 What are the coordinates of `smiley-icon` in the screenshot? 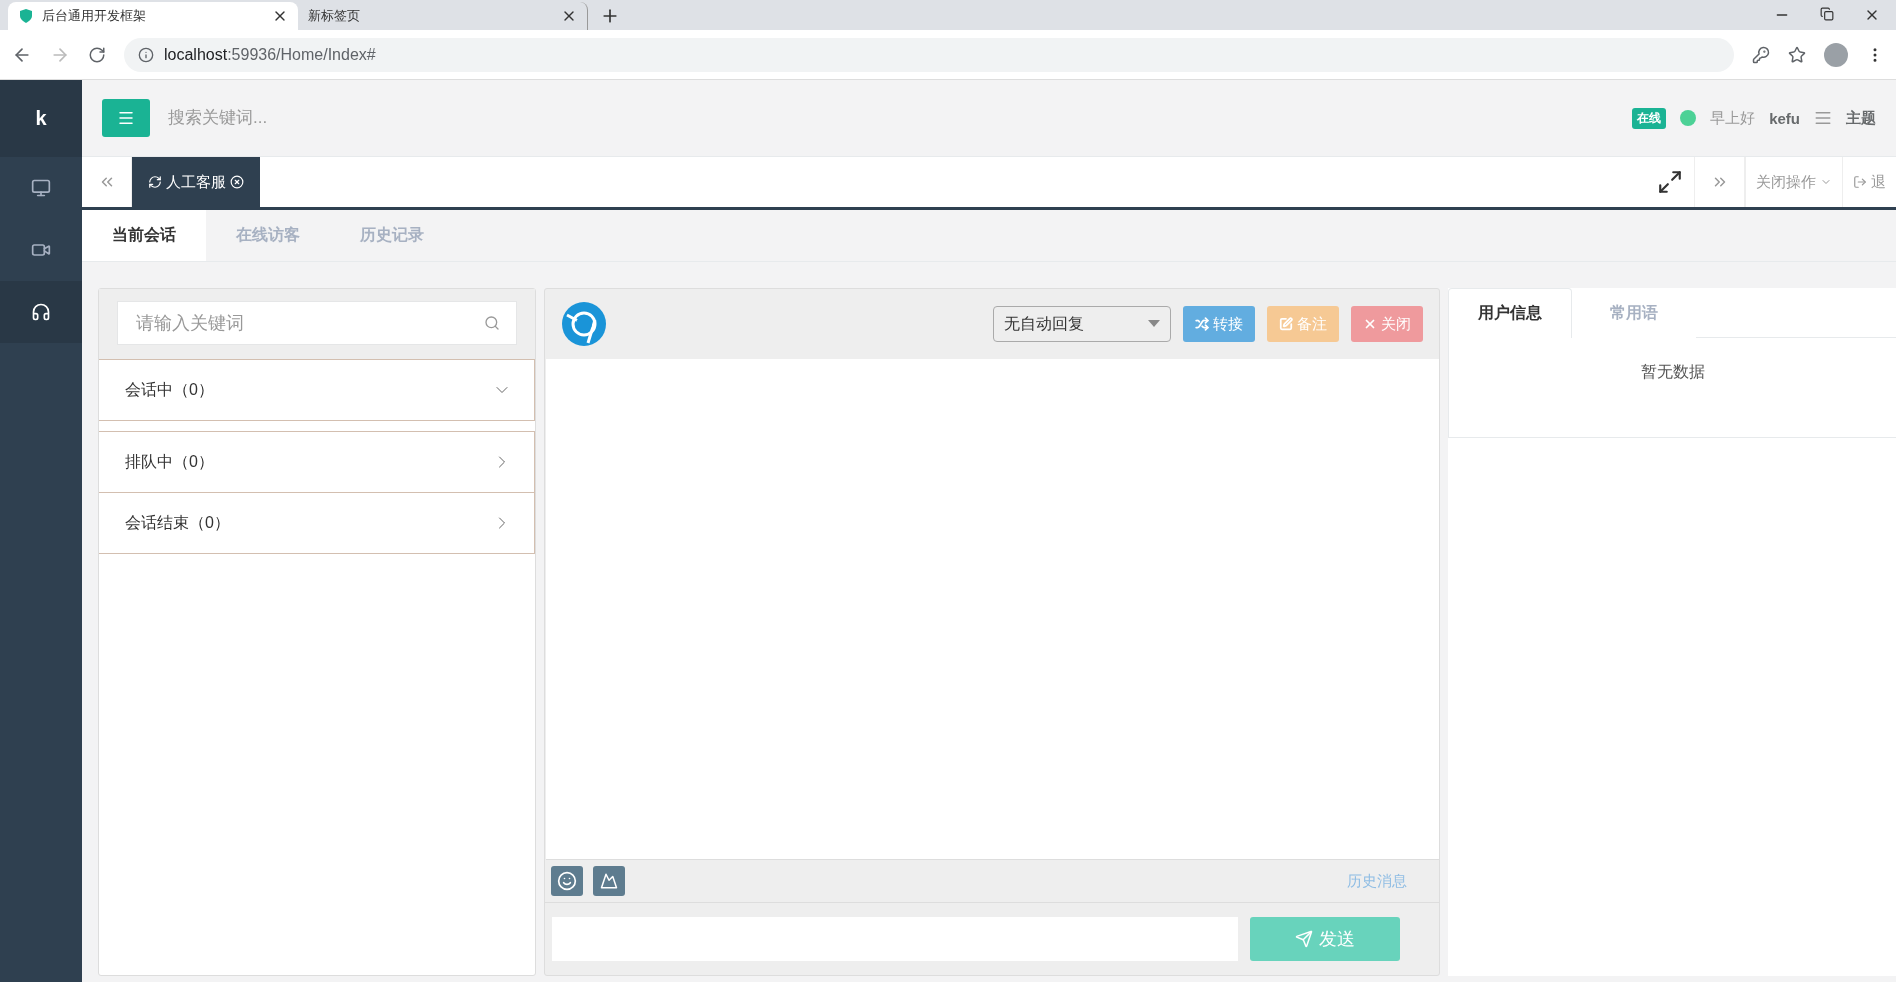 It's located at (567, 881).